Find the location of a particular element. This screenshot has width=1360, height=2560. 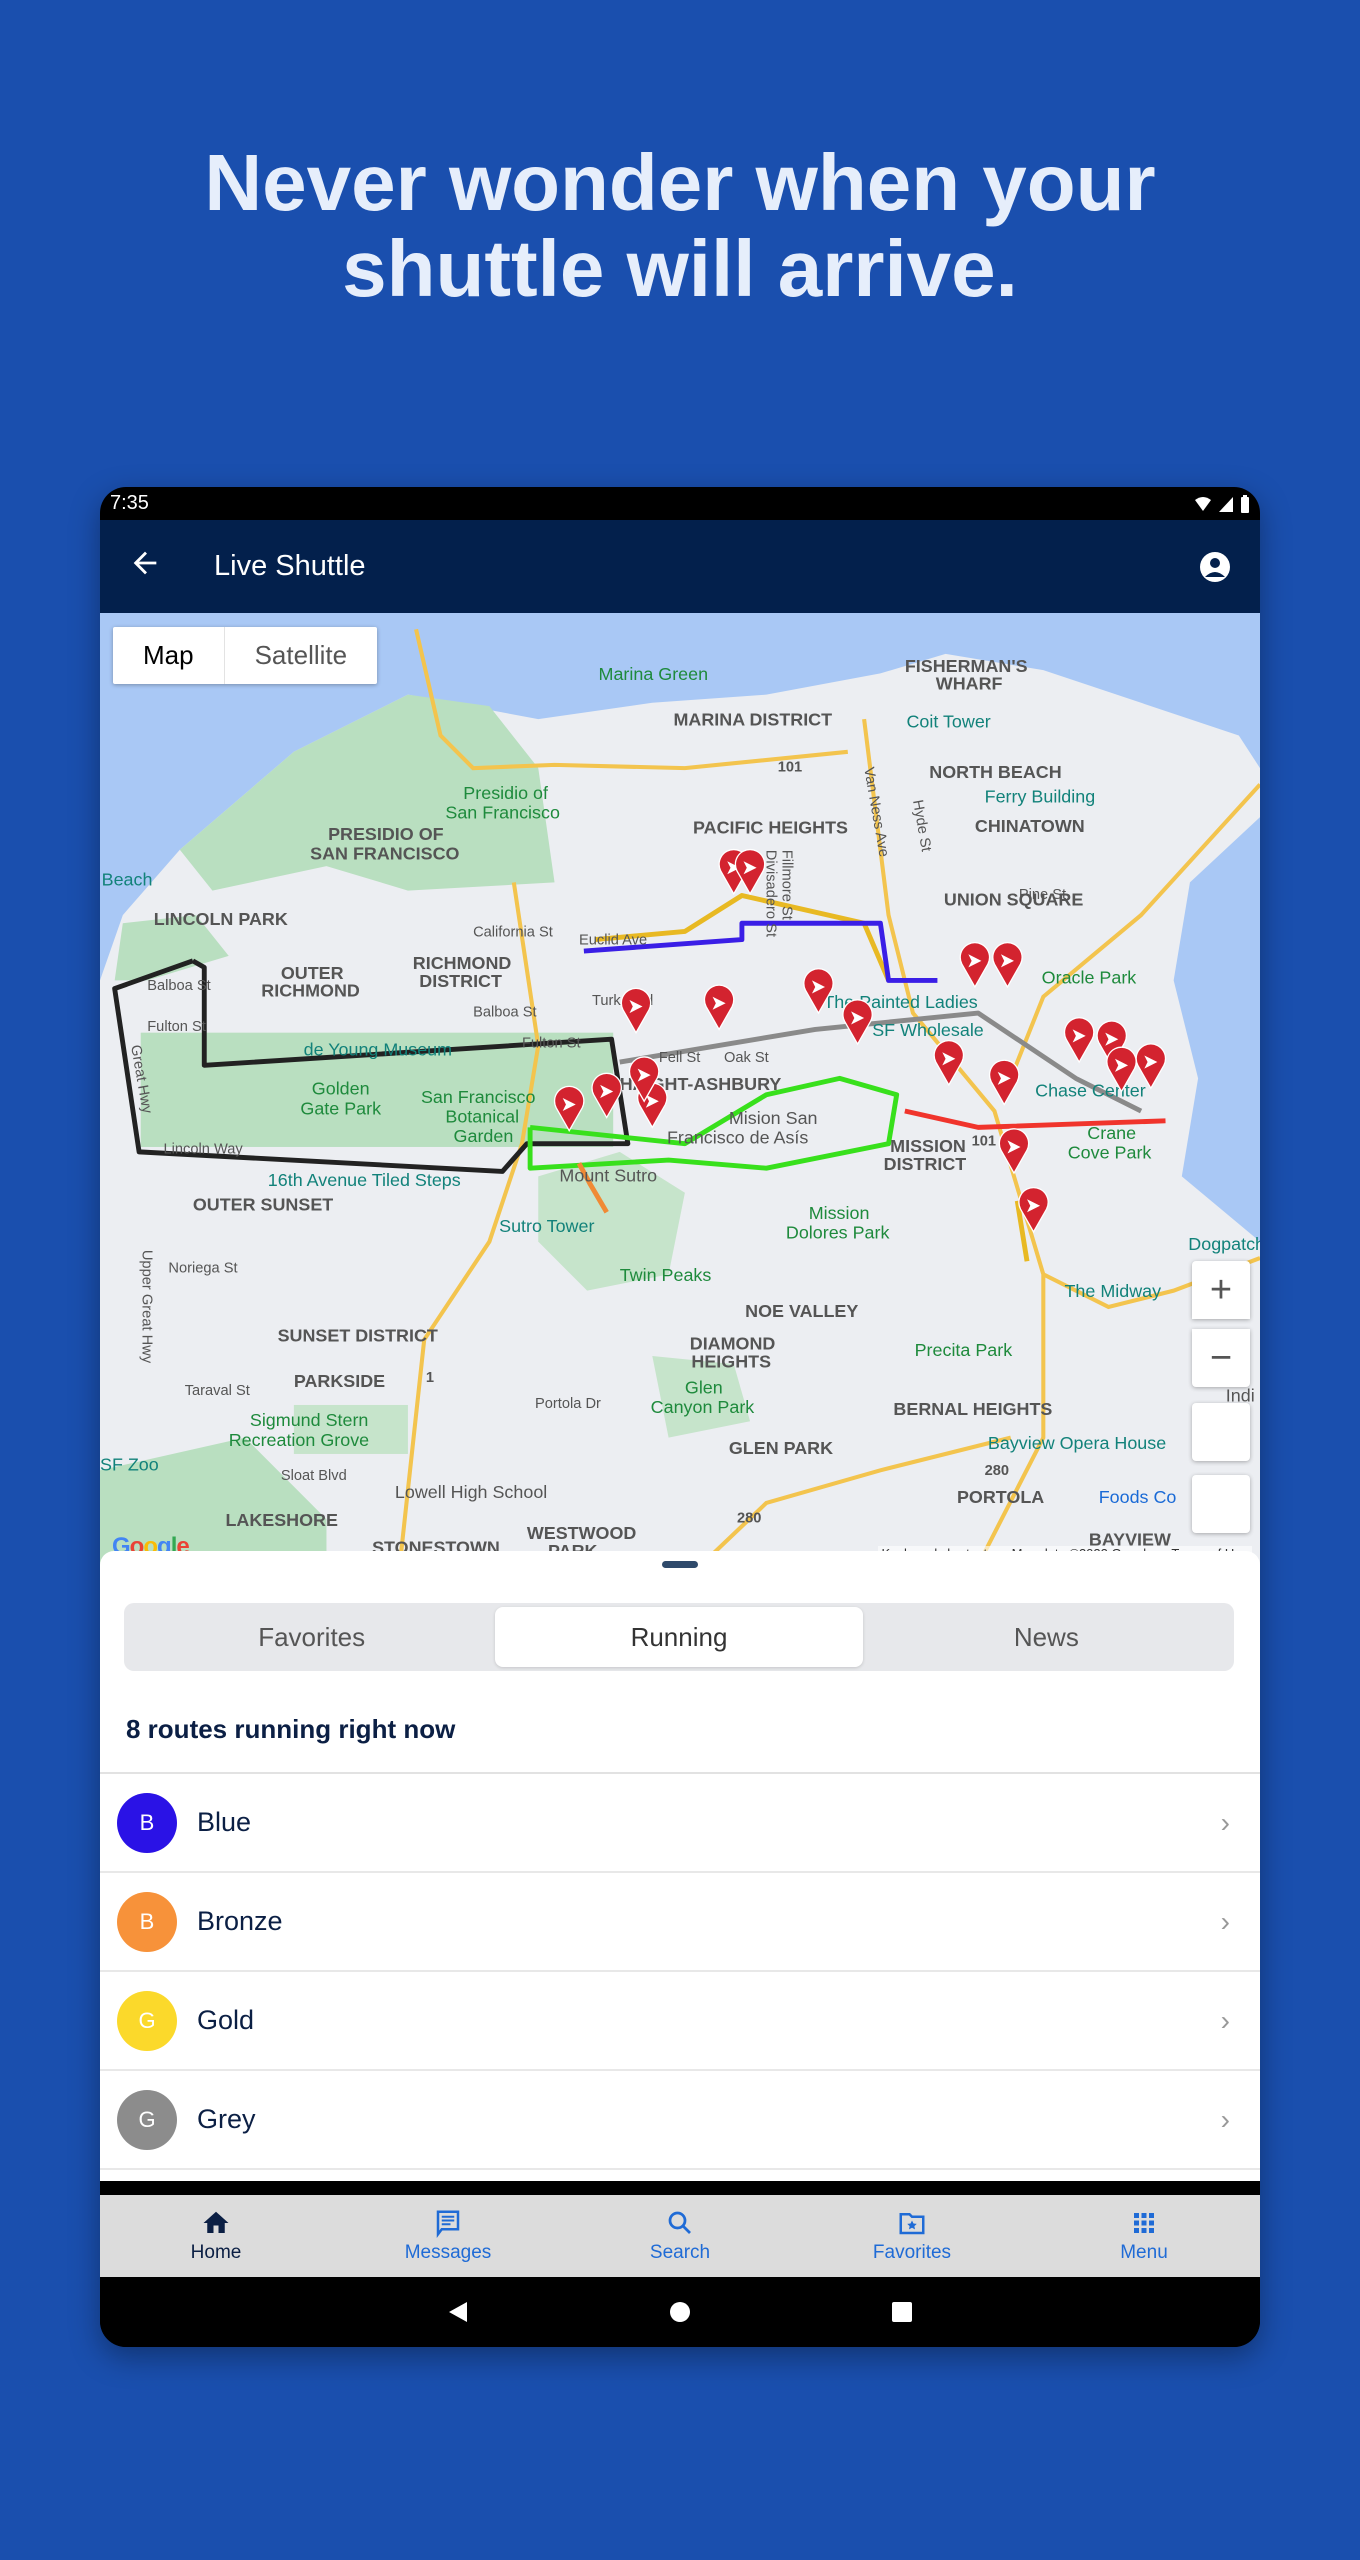

route-name: Gold is located at coordinates (226, 2020).